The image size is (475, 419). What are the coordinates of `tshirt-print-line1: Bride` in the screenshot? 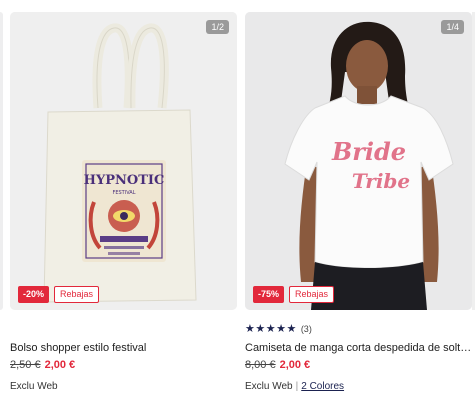 It's located at (368, 151).